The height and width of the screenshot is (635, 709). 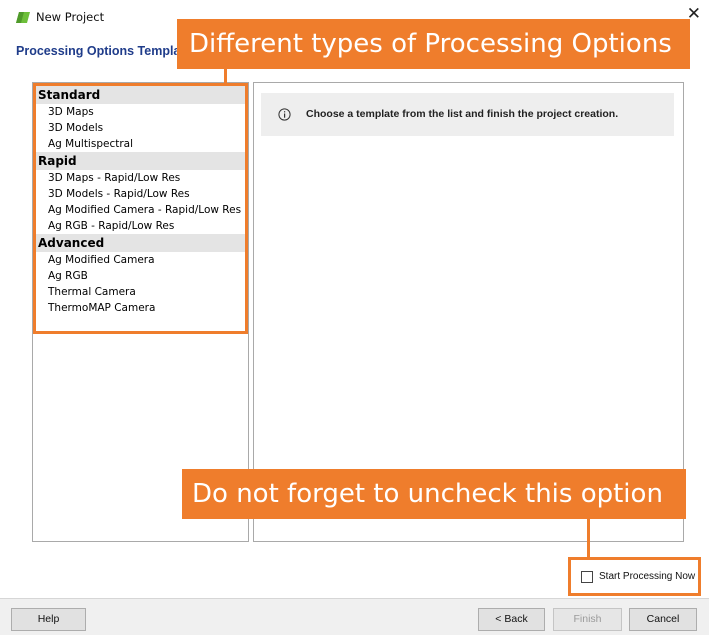 I want to click on start-processing-label: Start Processing Now, so click(x=647, y=577).